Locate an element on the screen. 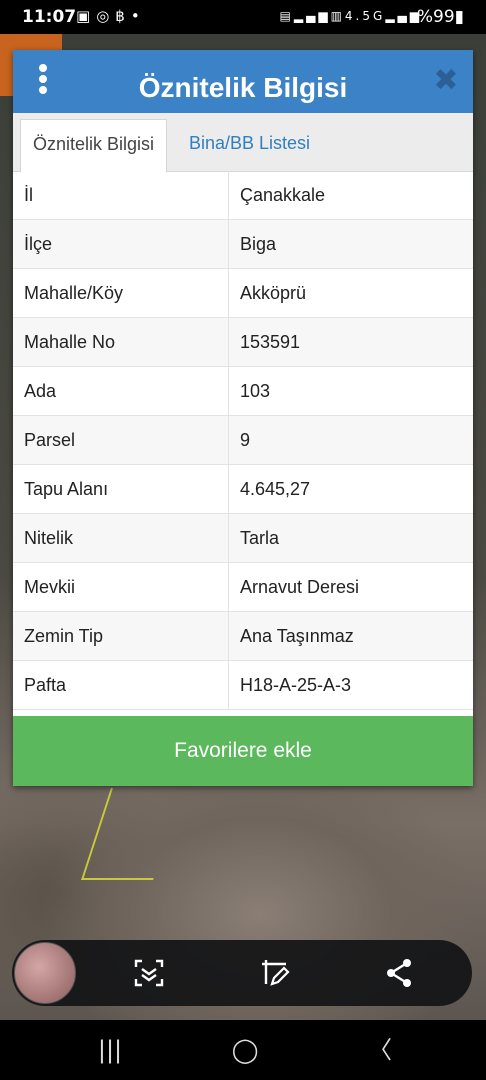 This screenshot has width=486, height=1080. table-row: Tapu Alanı 4.645,27 is located at coordinates (243, 489).